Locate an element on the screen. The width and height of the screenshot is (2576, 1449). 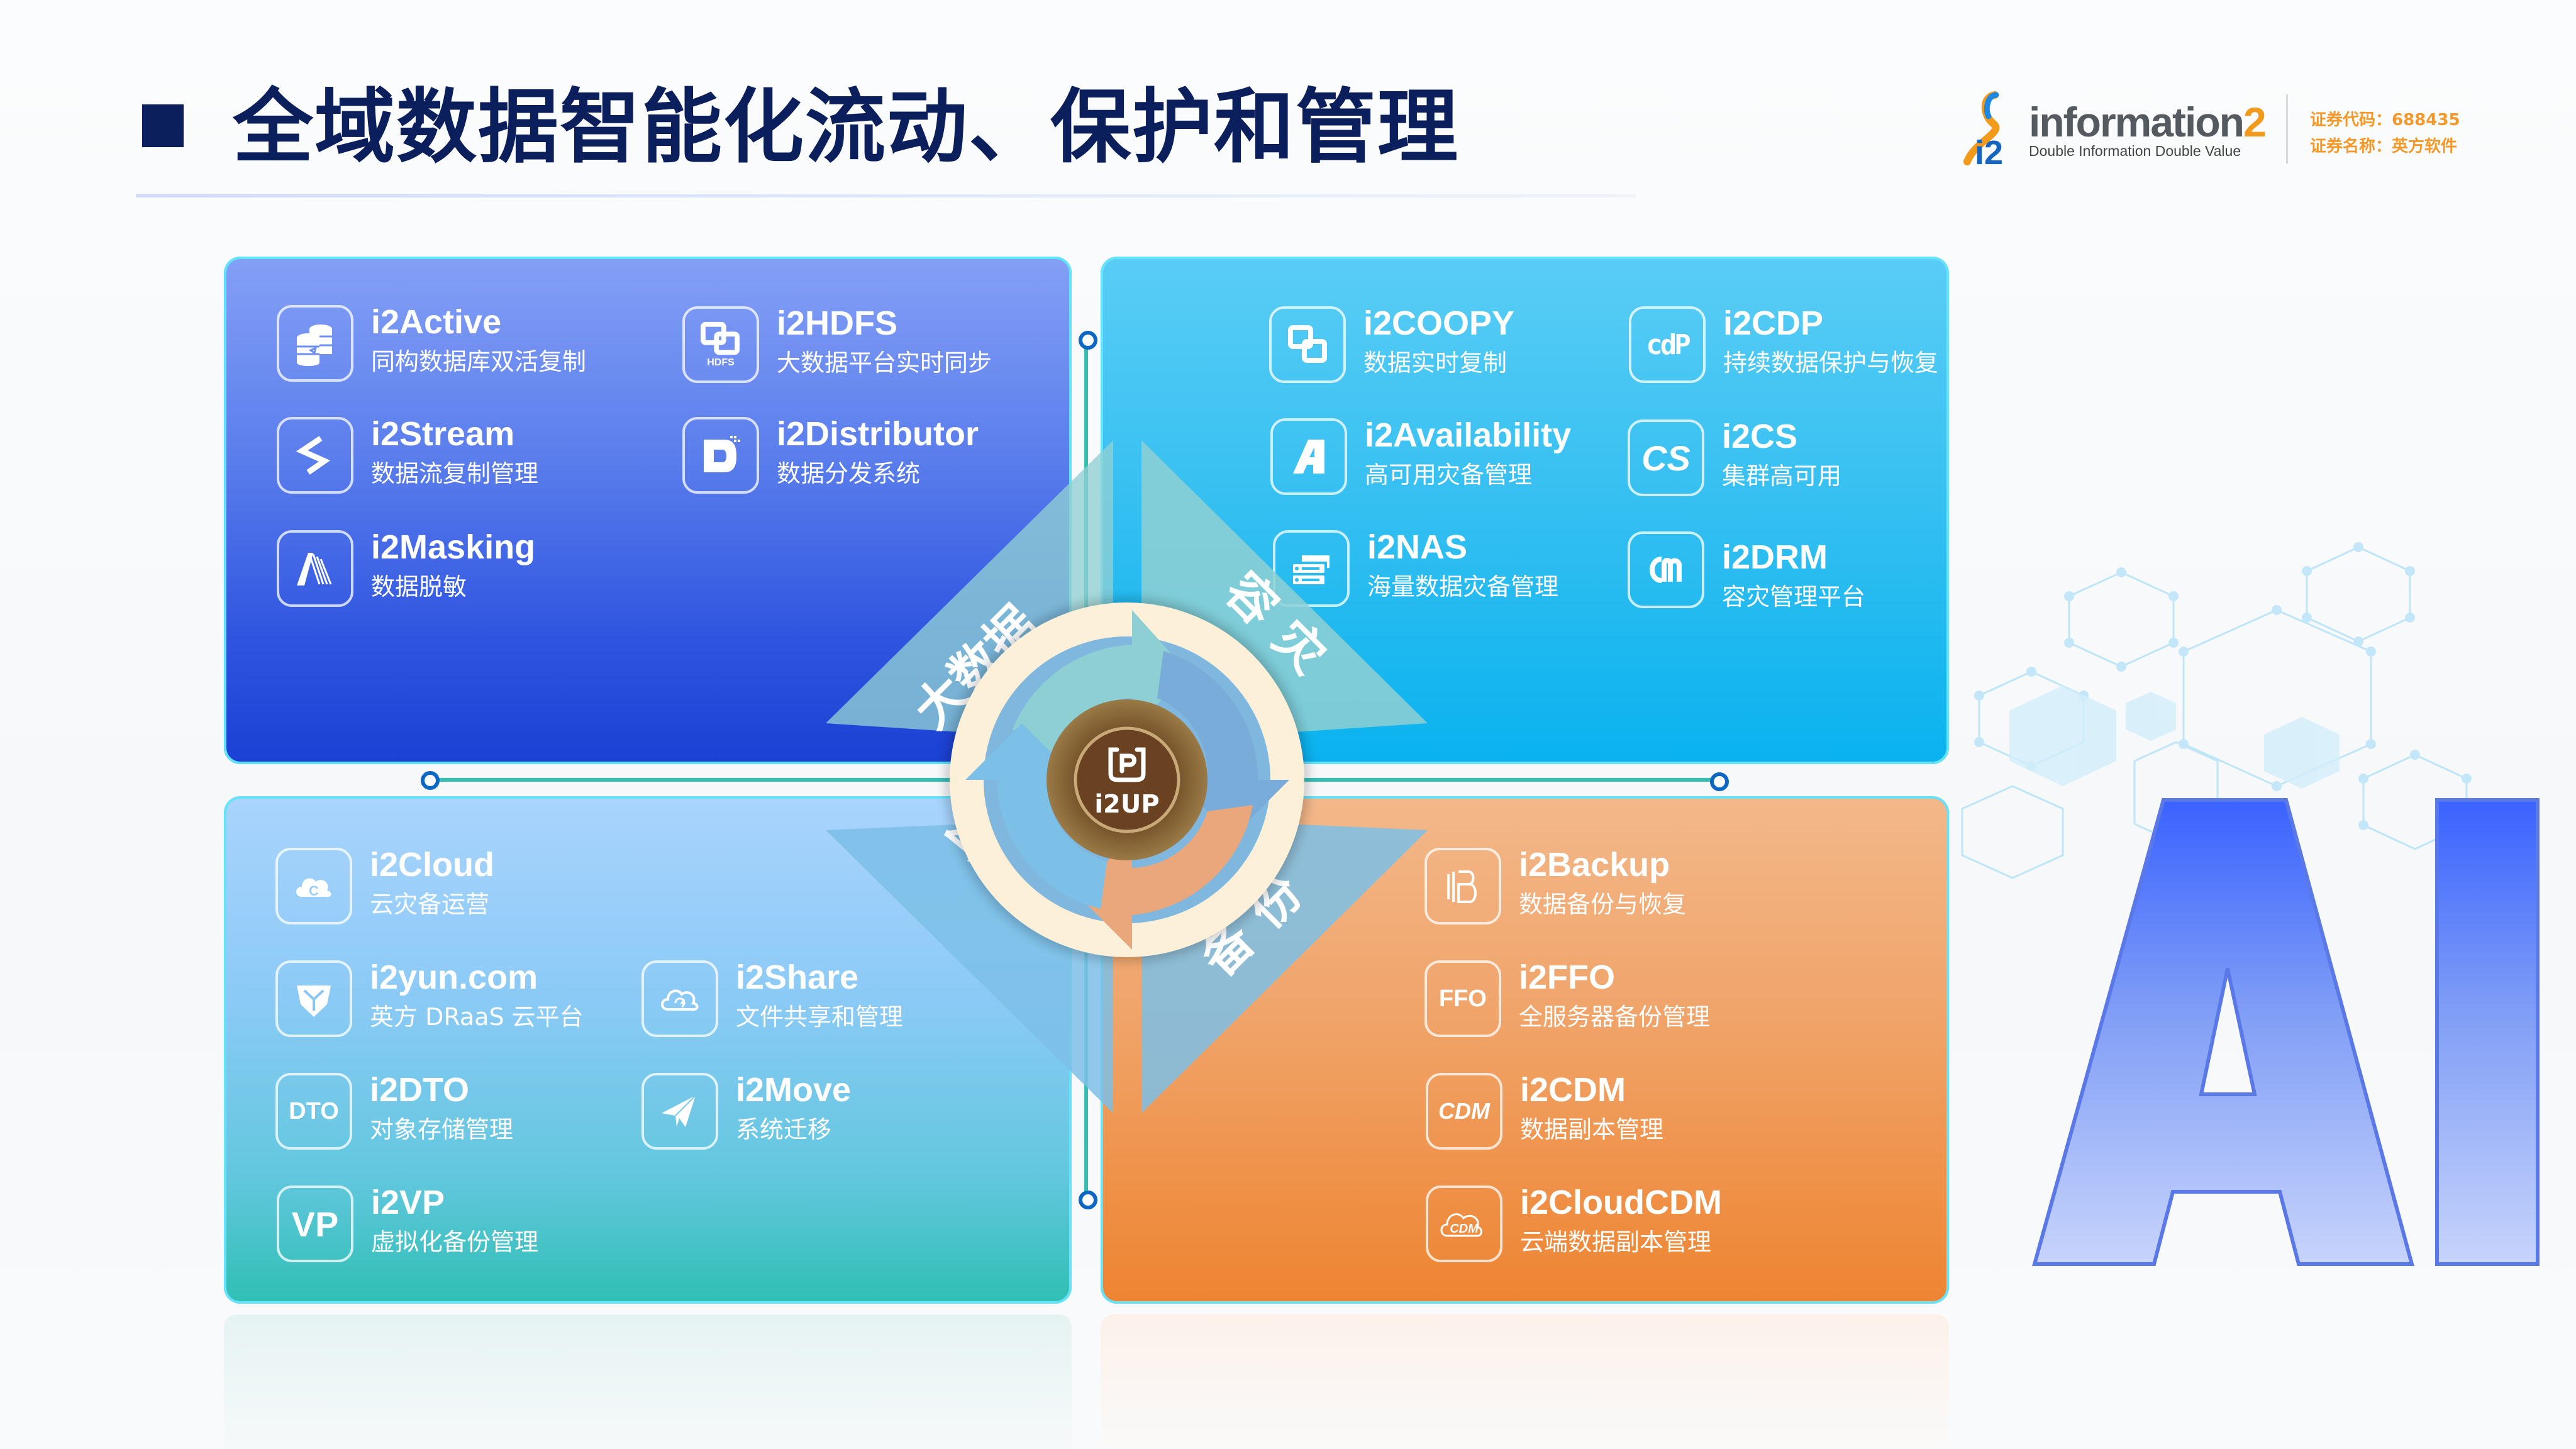
drm-icon is located at coordinates (1666, 569).